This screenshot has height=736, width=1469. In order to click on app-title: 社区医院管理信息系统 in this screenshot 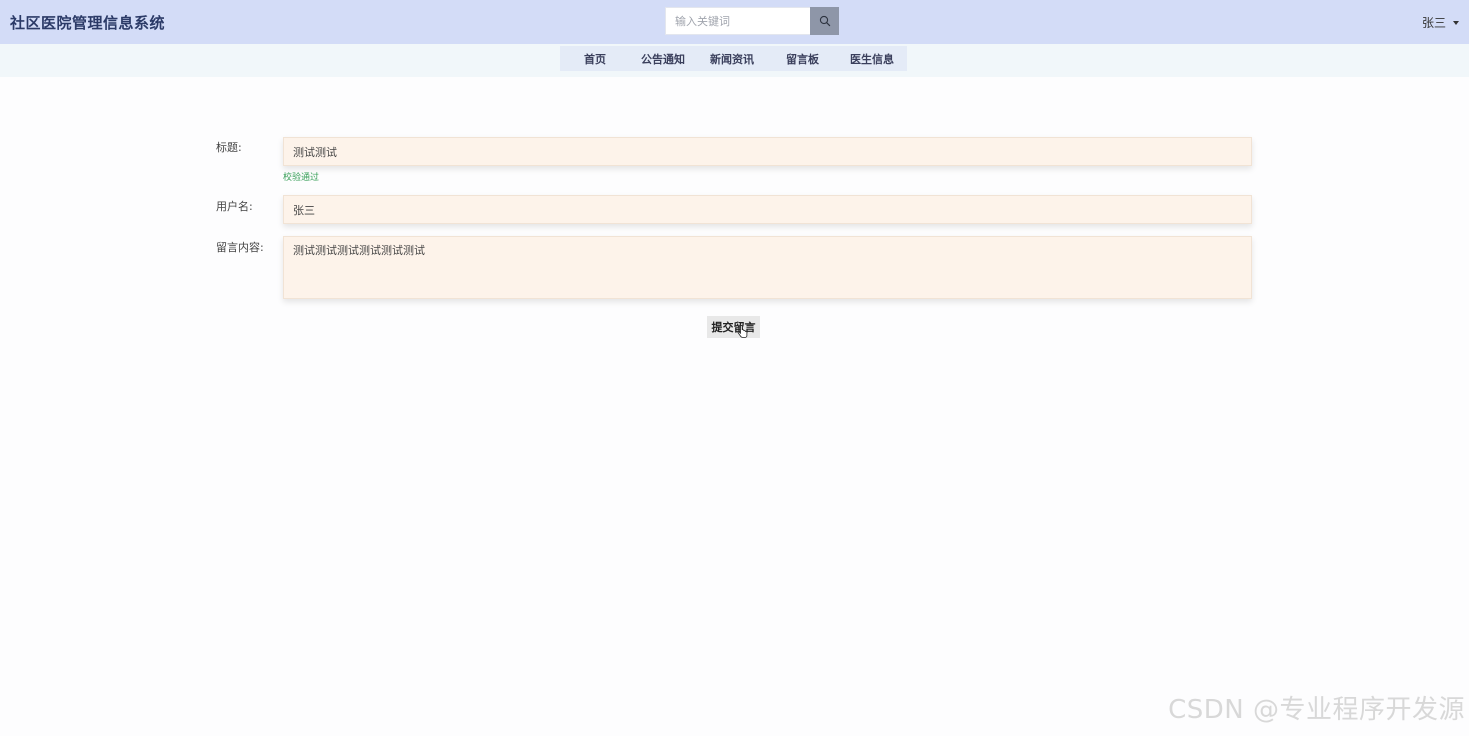, I will do `click(88, 23)`.